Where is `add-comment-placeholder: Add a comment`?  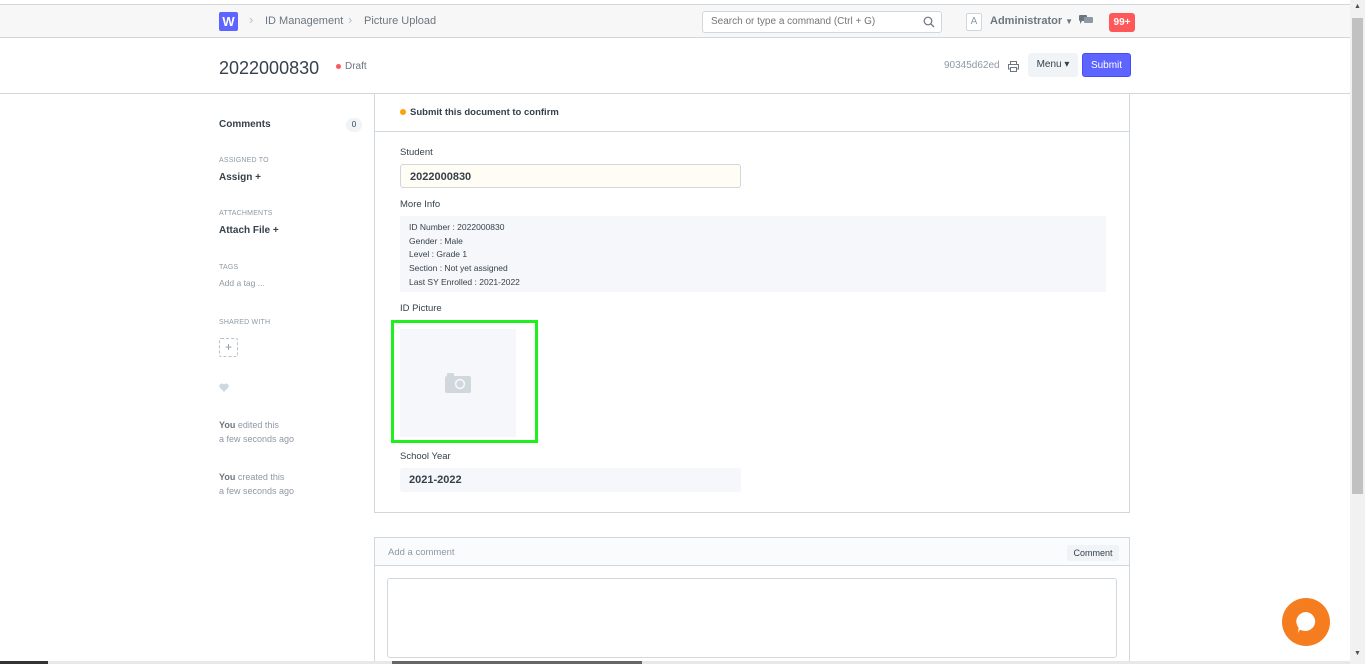 add-comment-placeholder: Add a comment is located at coordinates (421, 552).